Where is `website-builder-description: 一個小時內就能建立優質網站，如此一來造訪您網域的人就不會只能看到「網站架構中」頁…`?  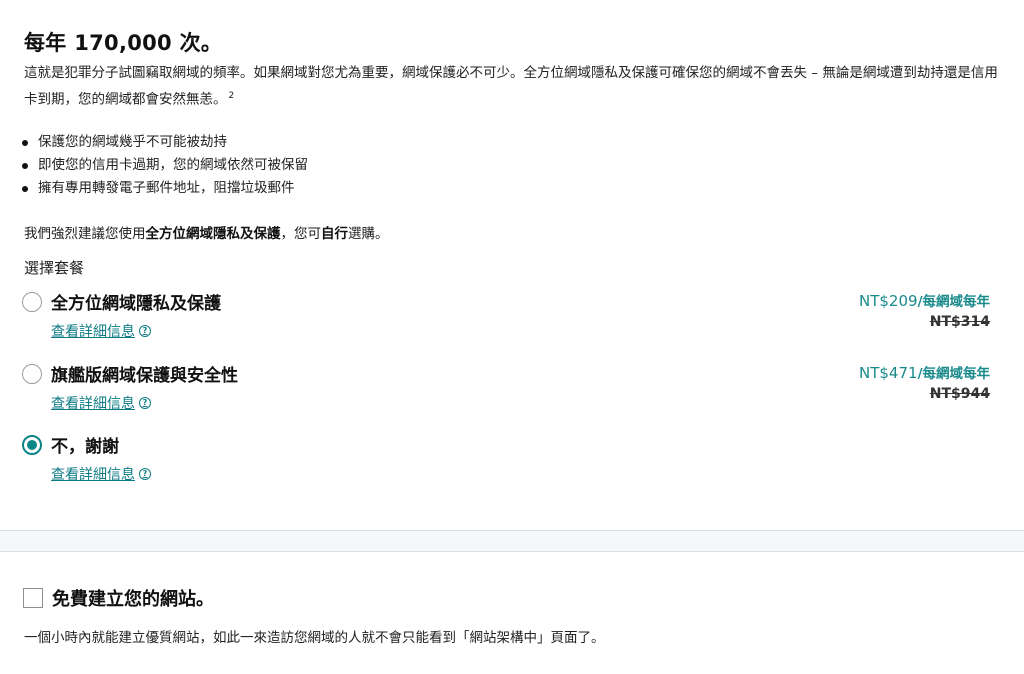
website-builder-description: 一個小時內就能建立優質網站，如此一來造訪您網域的人就不會只能看到「網站架構中」頁… is located at coordinates (314, 638).